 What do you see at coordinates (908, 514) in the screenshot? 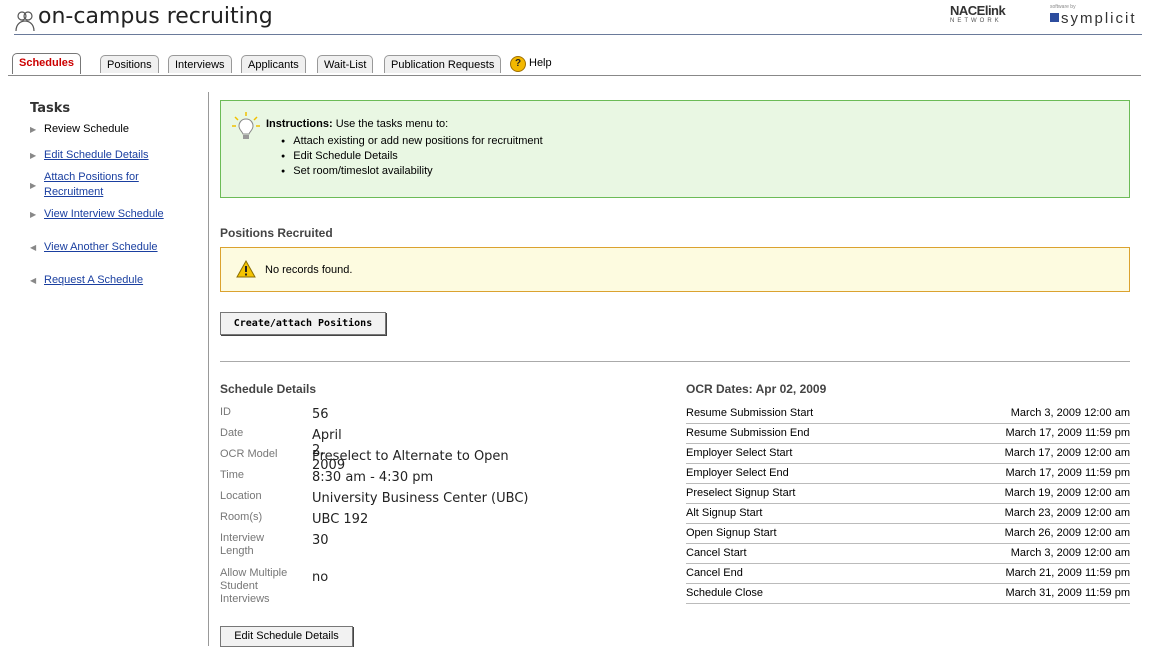
I see `table-row: Alt Signup Start March 23, 2009 12:00 am` at bounding box center [908, 514].